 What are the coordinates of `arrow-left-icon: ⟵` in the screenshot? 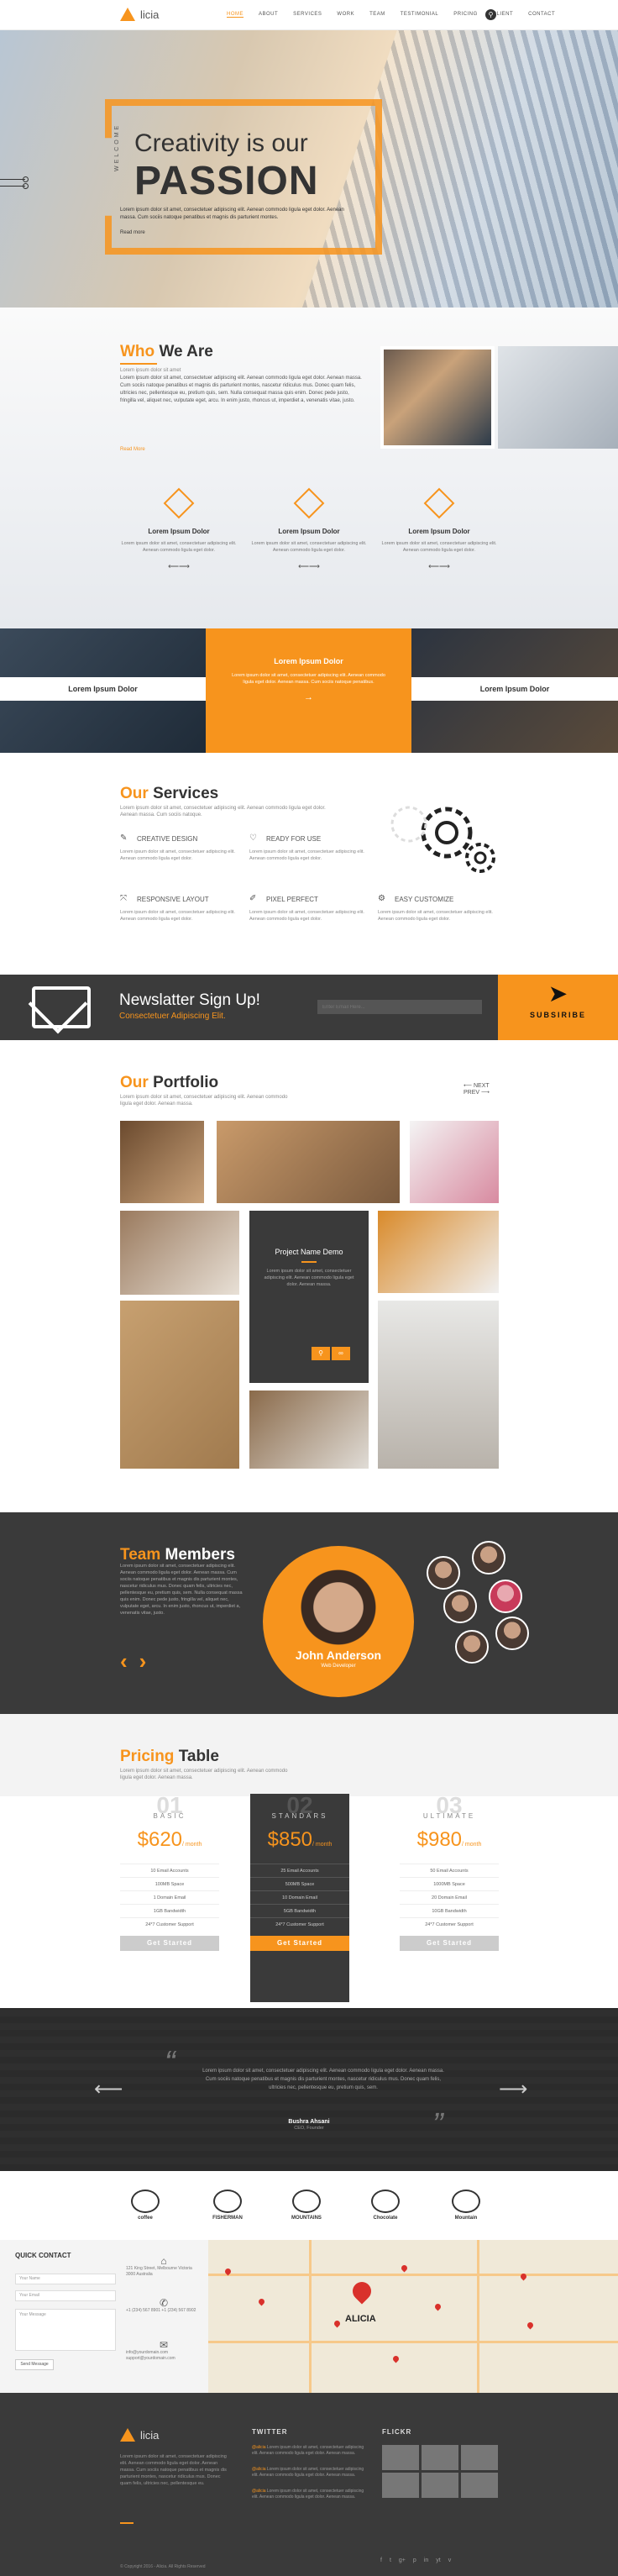 It's located at (108, 2089).